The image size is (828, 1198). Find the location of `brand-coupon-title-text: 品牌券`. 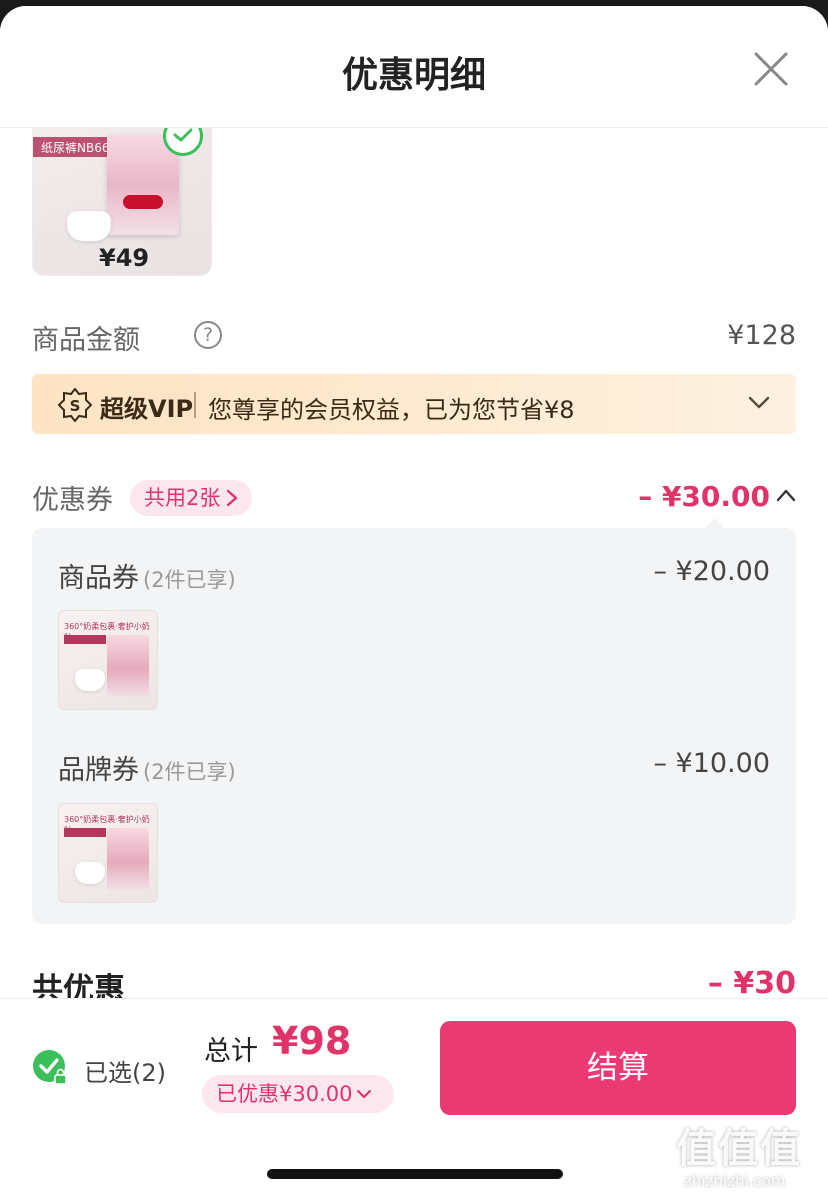

brand-coupon-title-text: 品牌券 is located at coordinates (98, 770).